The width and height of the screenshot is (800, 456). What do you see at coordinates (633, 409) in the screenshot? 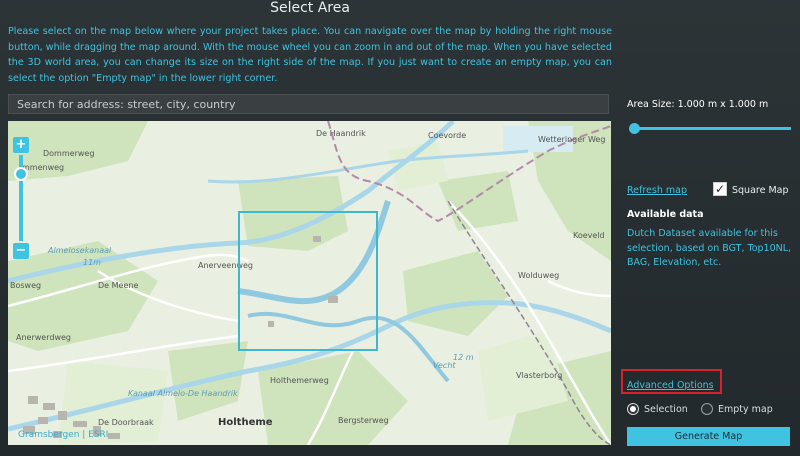
I see `selection-radio` at bounding box center [633, 409].